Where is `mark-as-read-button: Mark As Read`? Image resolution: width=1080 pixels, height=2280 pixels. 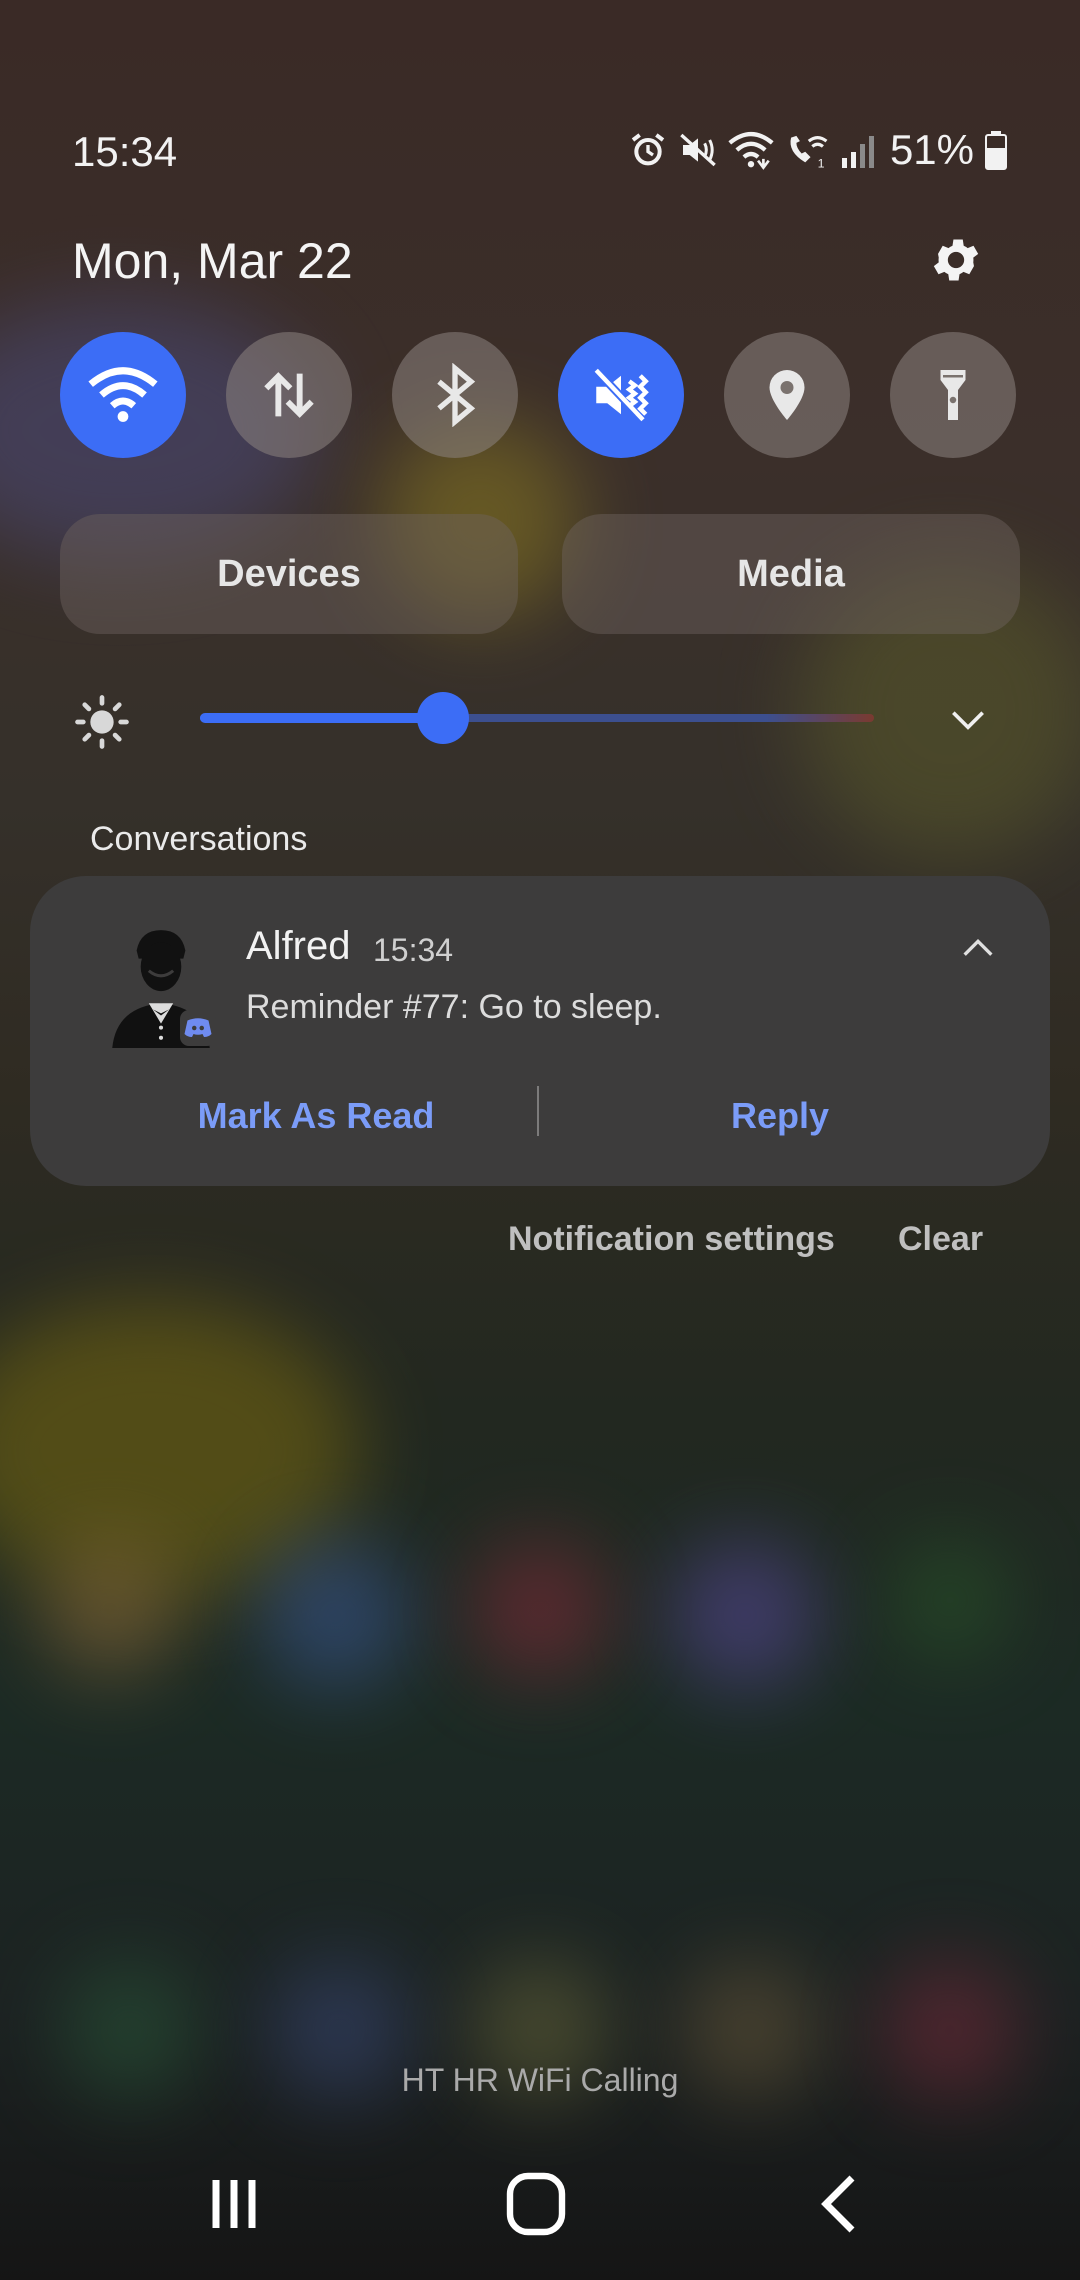 mark-as-read-button: Mark As Read is located at coordinates (316, 1116).